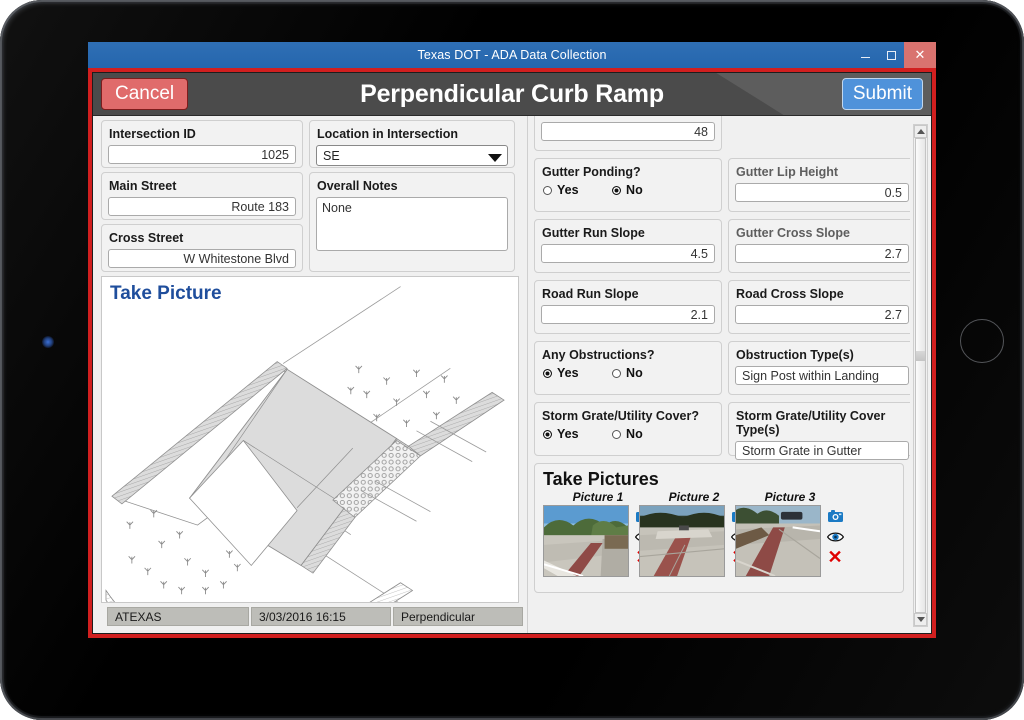 This screenshot has width=1024, height=720. I want to click on input-crosswalk-1-width: 48, so click(628, 131).